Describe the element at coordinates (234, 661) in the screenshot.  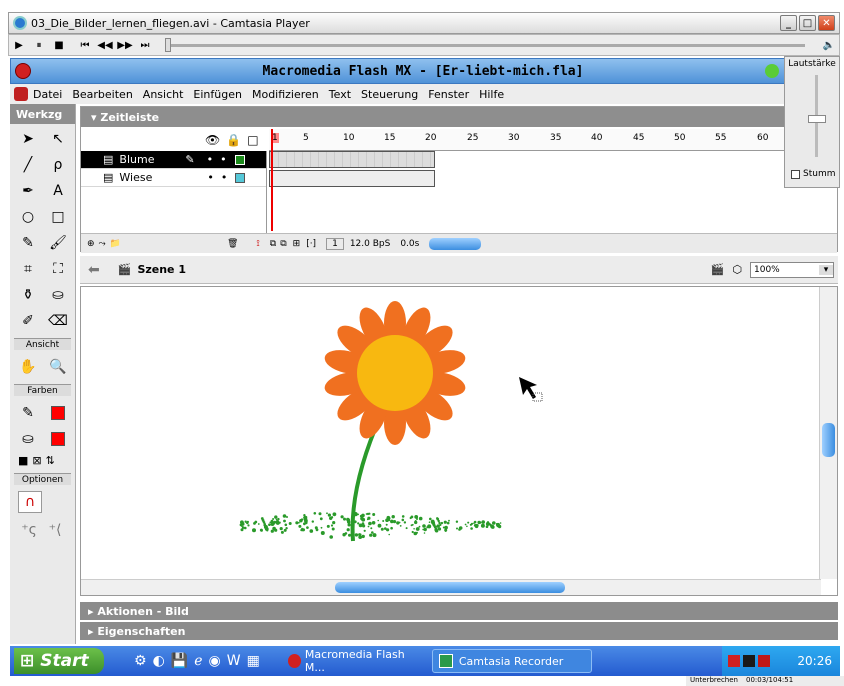
I see `word-icon: W` at that location.